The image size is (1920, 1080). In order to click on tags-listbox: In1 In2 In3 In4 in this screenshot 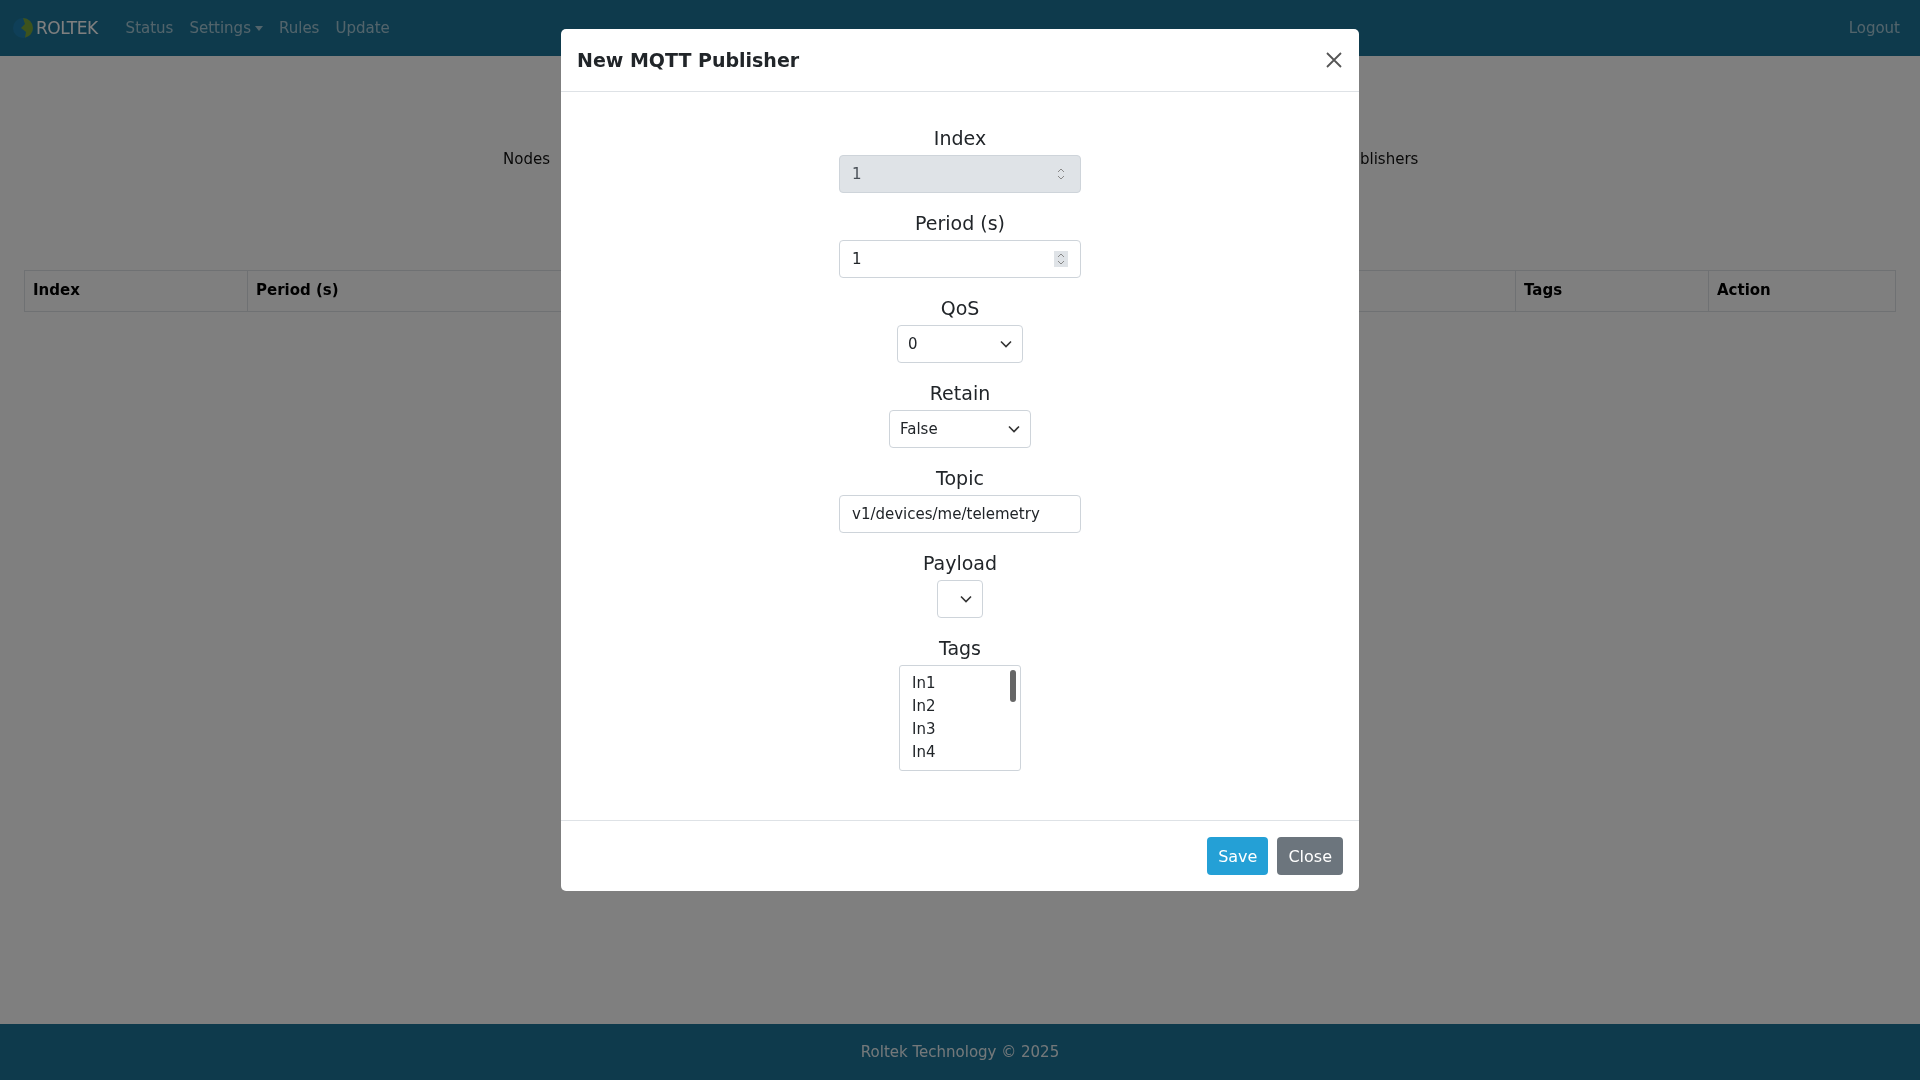, I will do `click(960, 718)`.